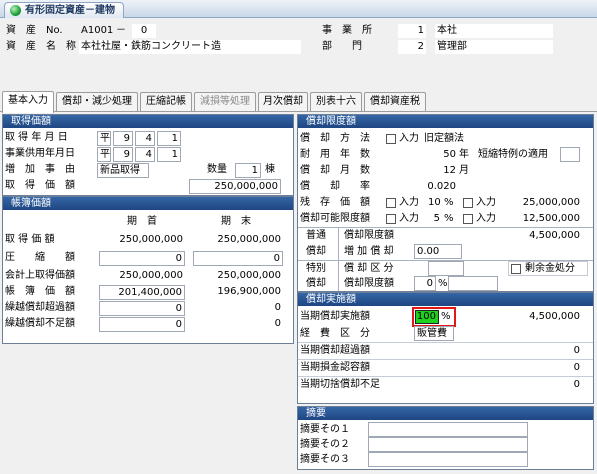 Image resolution: width=597 pixels, height=474 pixels. I want to click on book-row-label: 取 得 価 額, so click(30, 239).